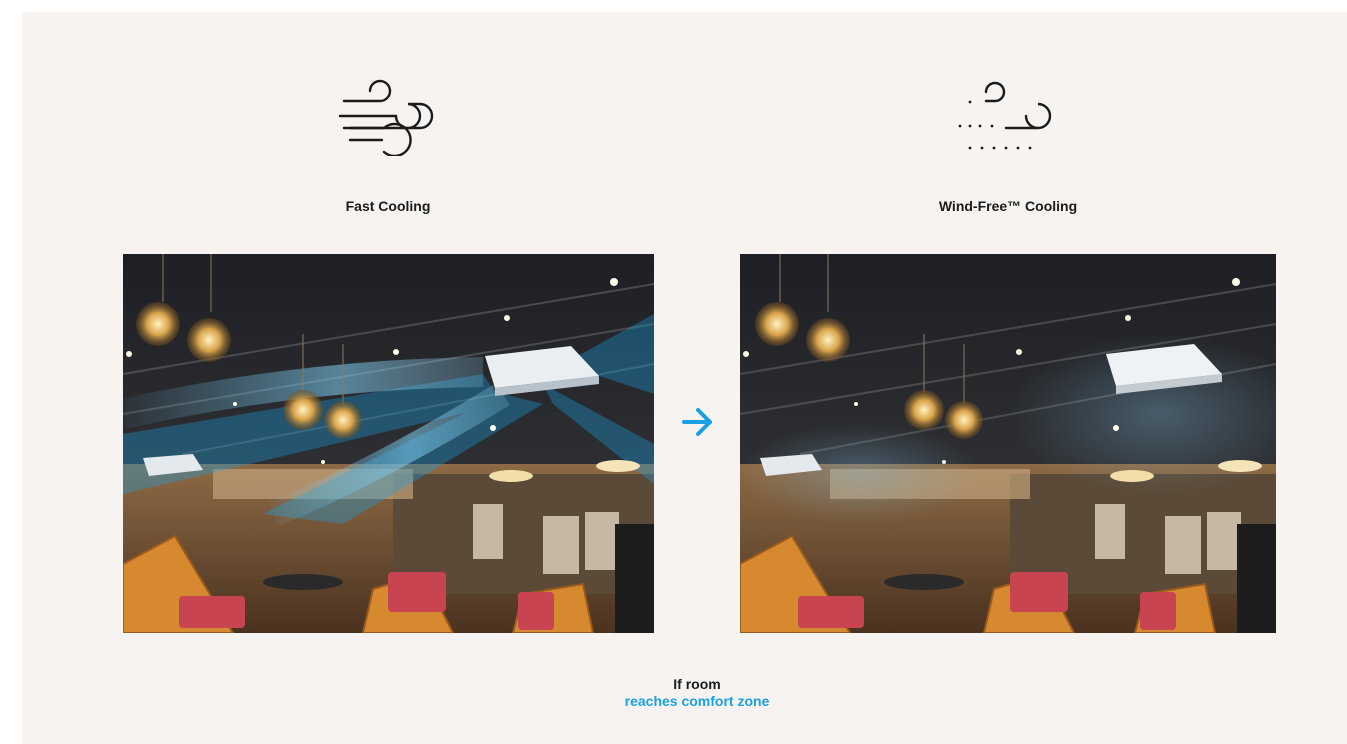 The width and height of the screenshot is (1347, 744). What do you see at coordinates (1008, 206) in the screenshot?
I see `wind-free-cooling-title: Wind-Free™ Cooling` at bounding box center [1008, 206].